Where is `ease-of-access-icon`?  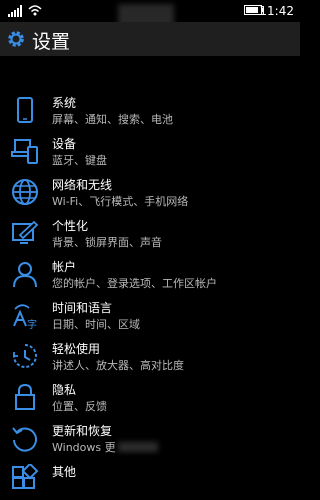 ease-of-access-icon is located at coordinates (25, 356).